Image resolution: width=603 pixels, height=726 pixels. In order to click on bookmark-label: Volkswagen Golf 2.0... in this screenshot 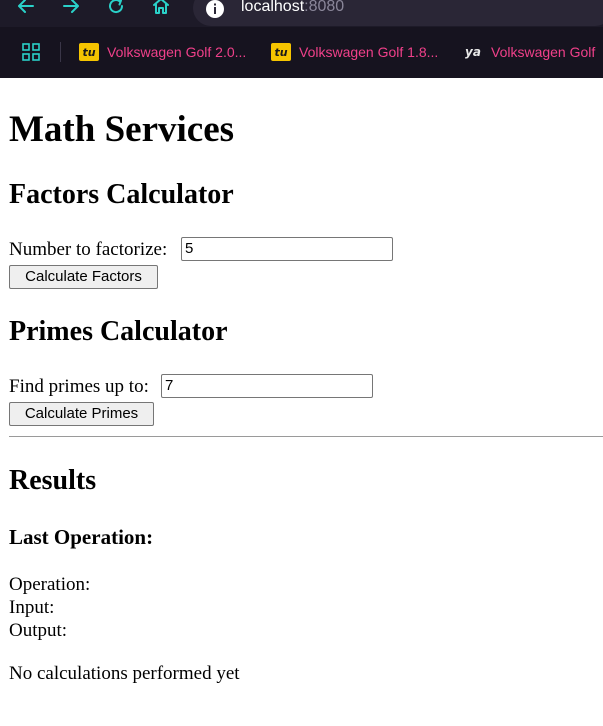, I will do `click(177, 52)`.